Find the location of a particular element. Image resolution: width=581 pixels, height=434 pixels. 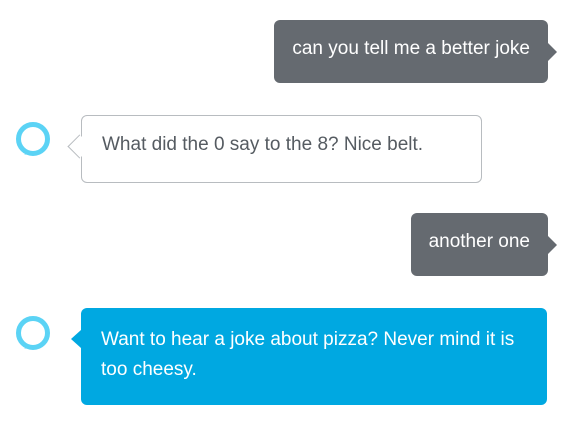

user-message-bubble: can you tell me a better joke is located at coordinates (415, 51).